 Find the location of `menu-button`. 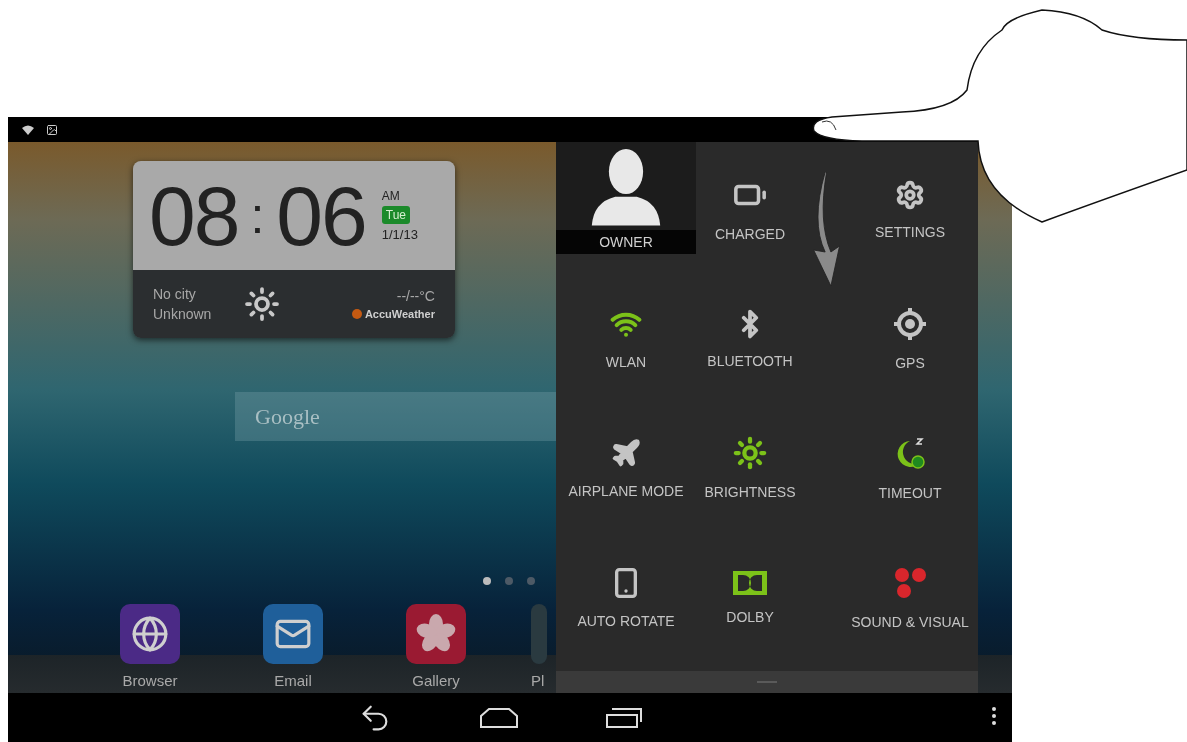

menu-button is located at coordinates (994, 716).